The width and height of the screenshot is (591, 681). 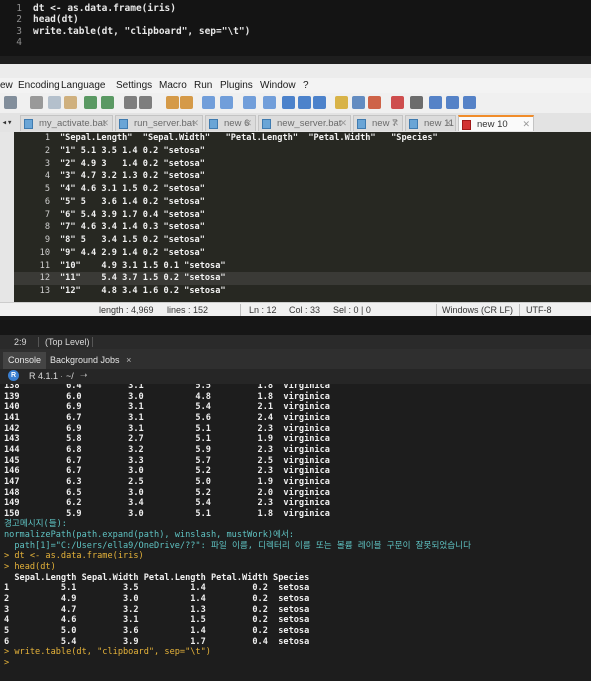 I want to click on record-icon, so click(x=397, y=102).